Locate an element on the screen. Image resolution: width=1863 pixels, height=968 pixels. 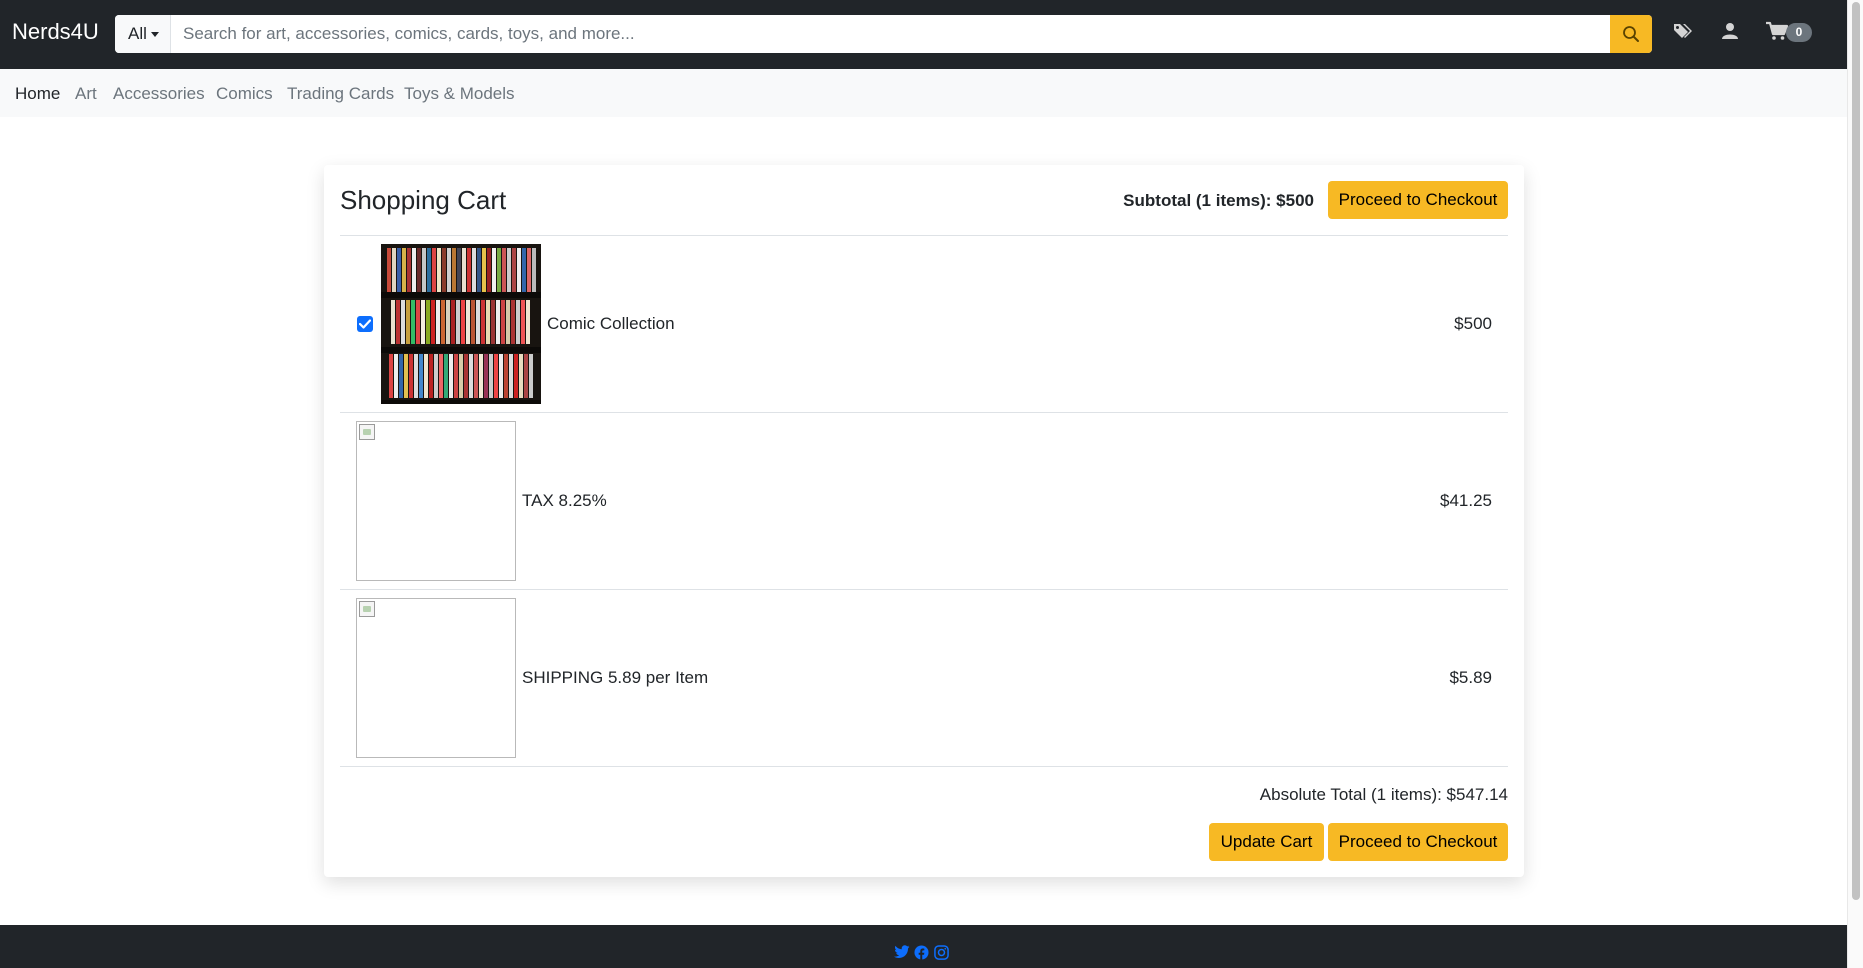
cart-item-row: Comic Collection $500 is located at coordinates (924, 324).